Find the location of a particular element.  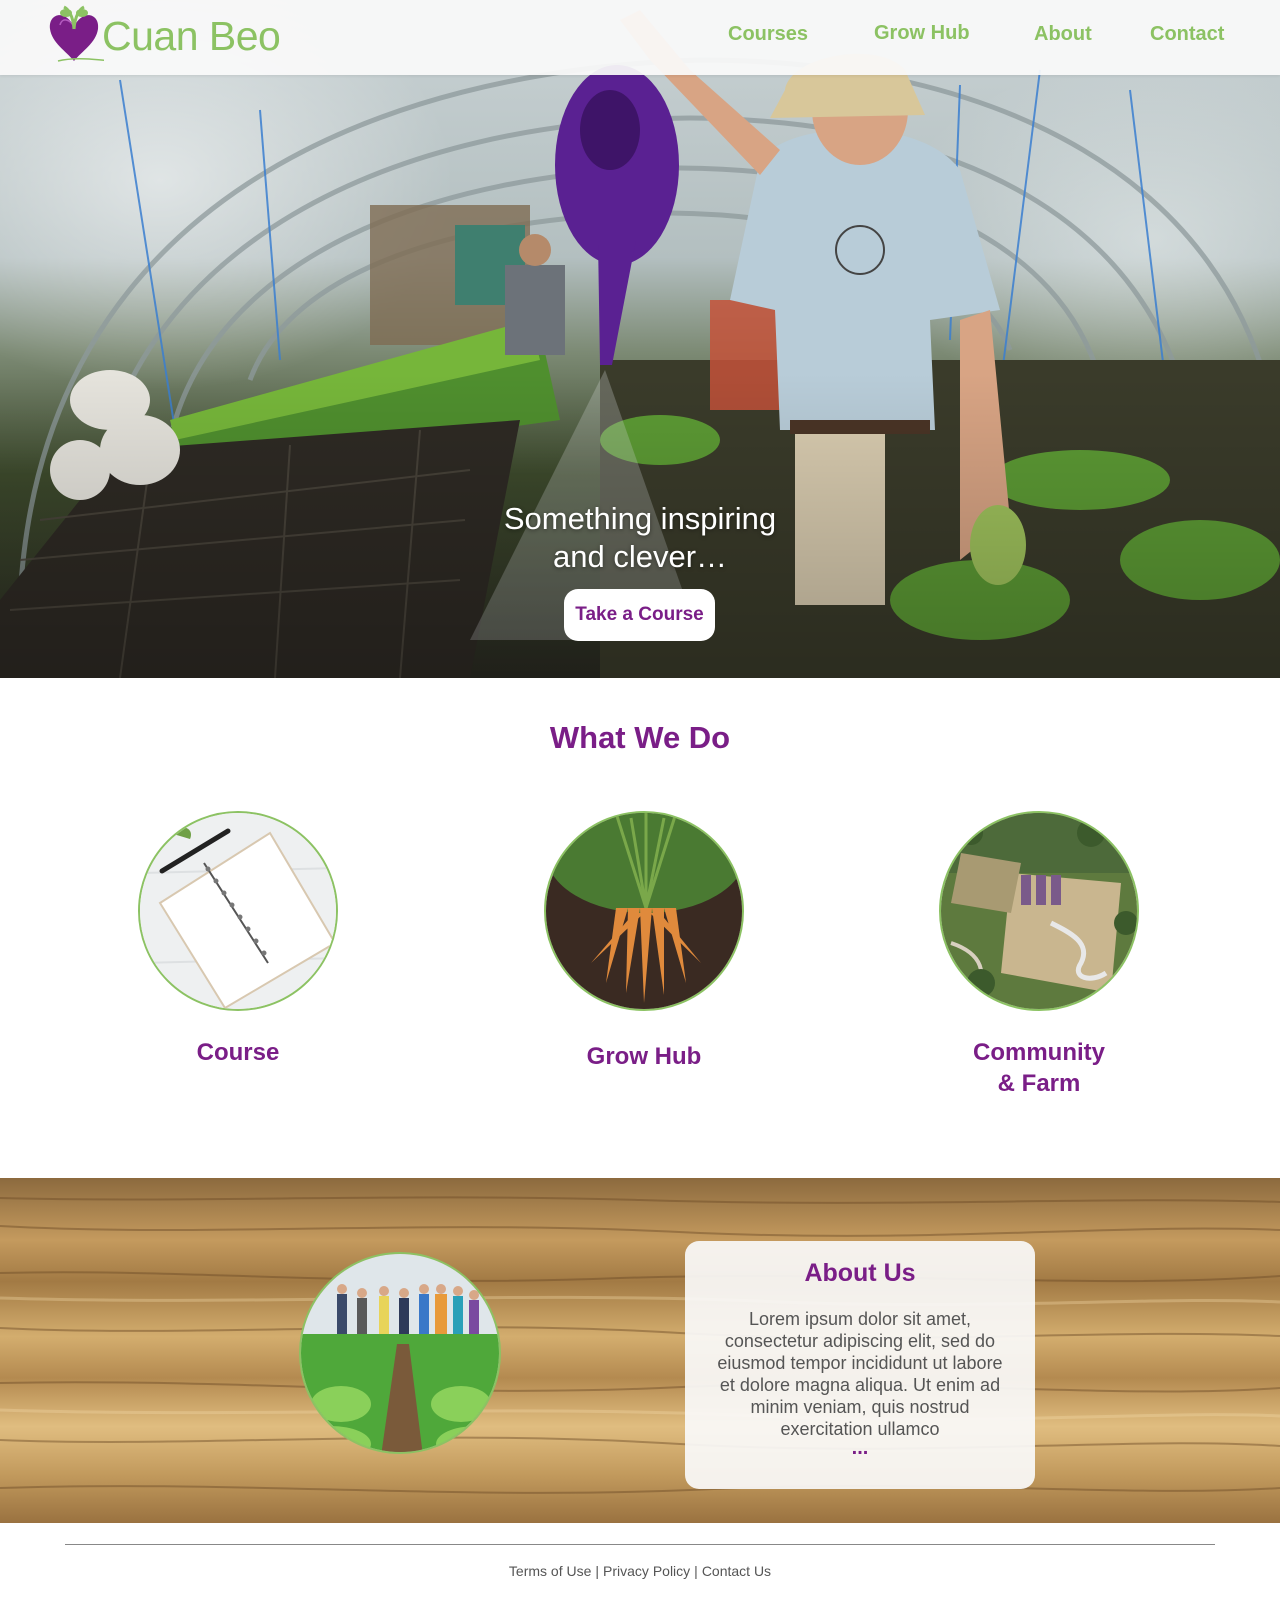

service-course: Course is located at coordinates (238, 939).